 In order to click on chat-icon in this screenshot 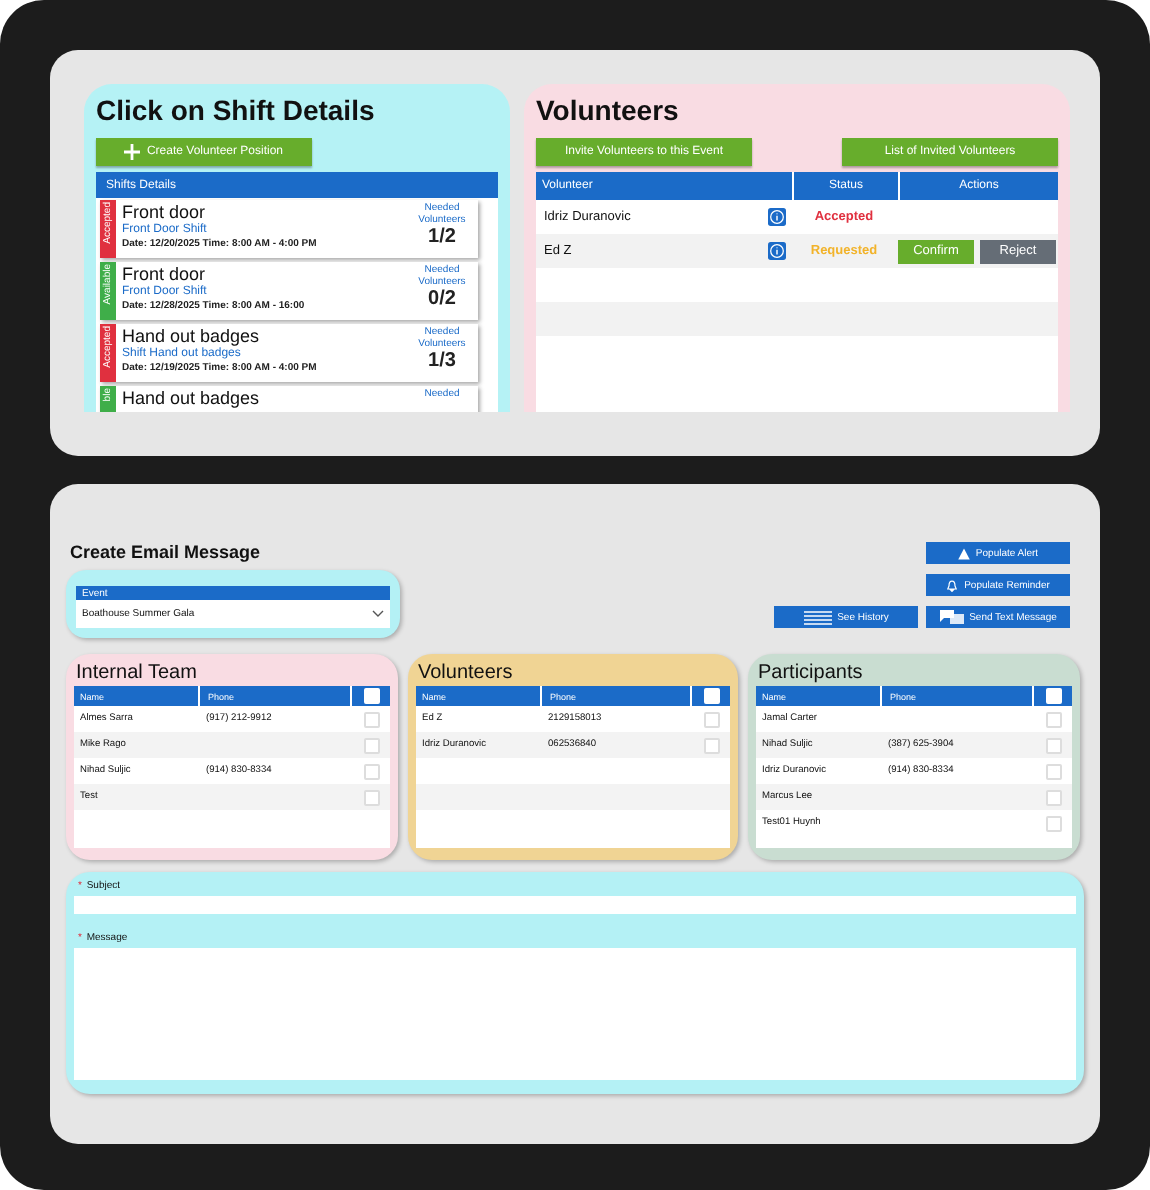, I will do `click(951, 617)`.